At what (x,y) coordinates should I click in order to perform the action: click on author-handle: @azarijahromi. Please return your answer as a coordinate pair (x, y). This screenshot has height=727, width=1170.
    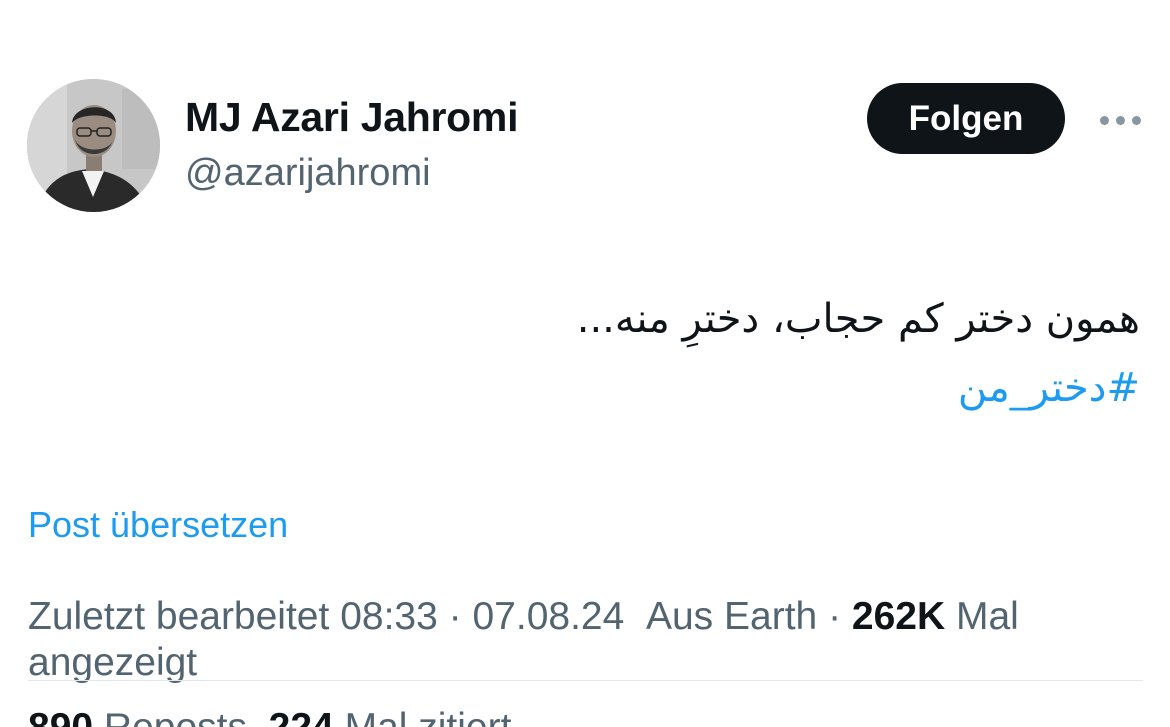
    Looking at the image, I should click on (308, 173).